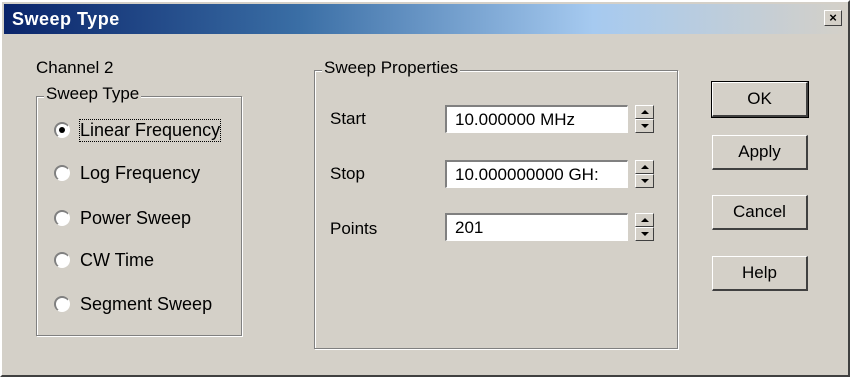 The height and width of the screenshot is (377, 850). I want to click on radio-label: Power Sweep, so click(136, 218).